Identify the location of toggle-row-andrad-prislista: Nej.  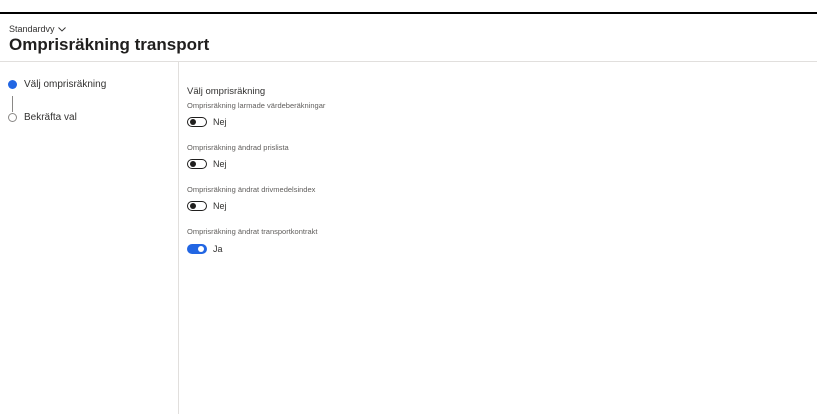
(207, 164).